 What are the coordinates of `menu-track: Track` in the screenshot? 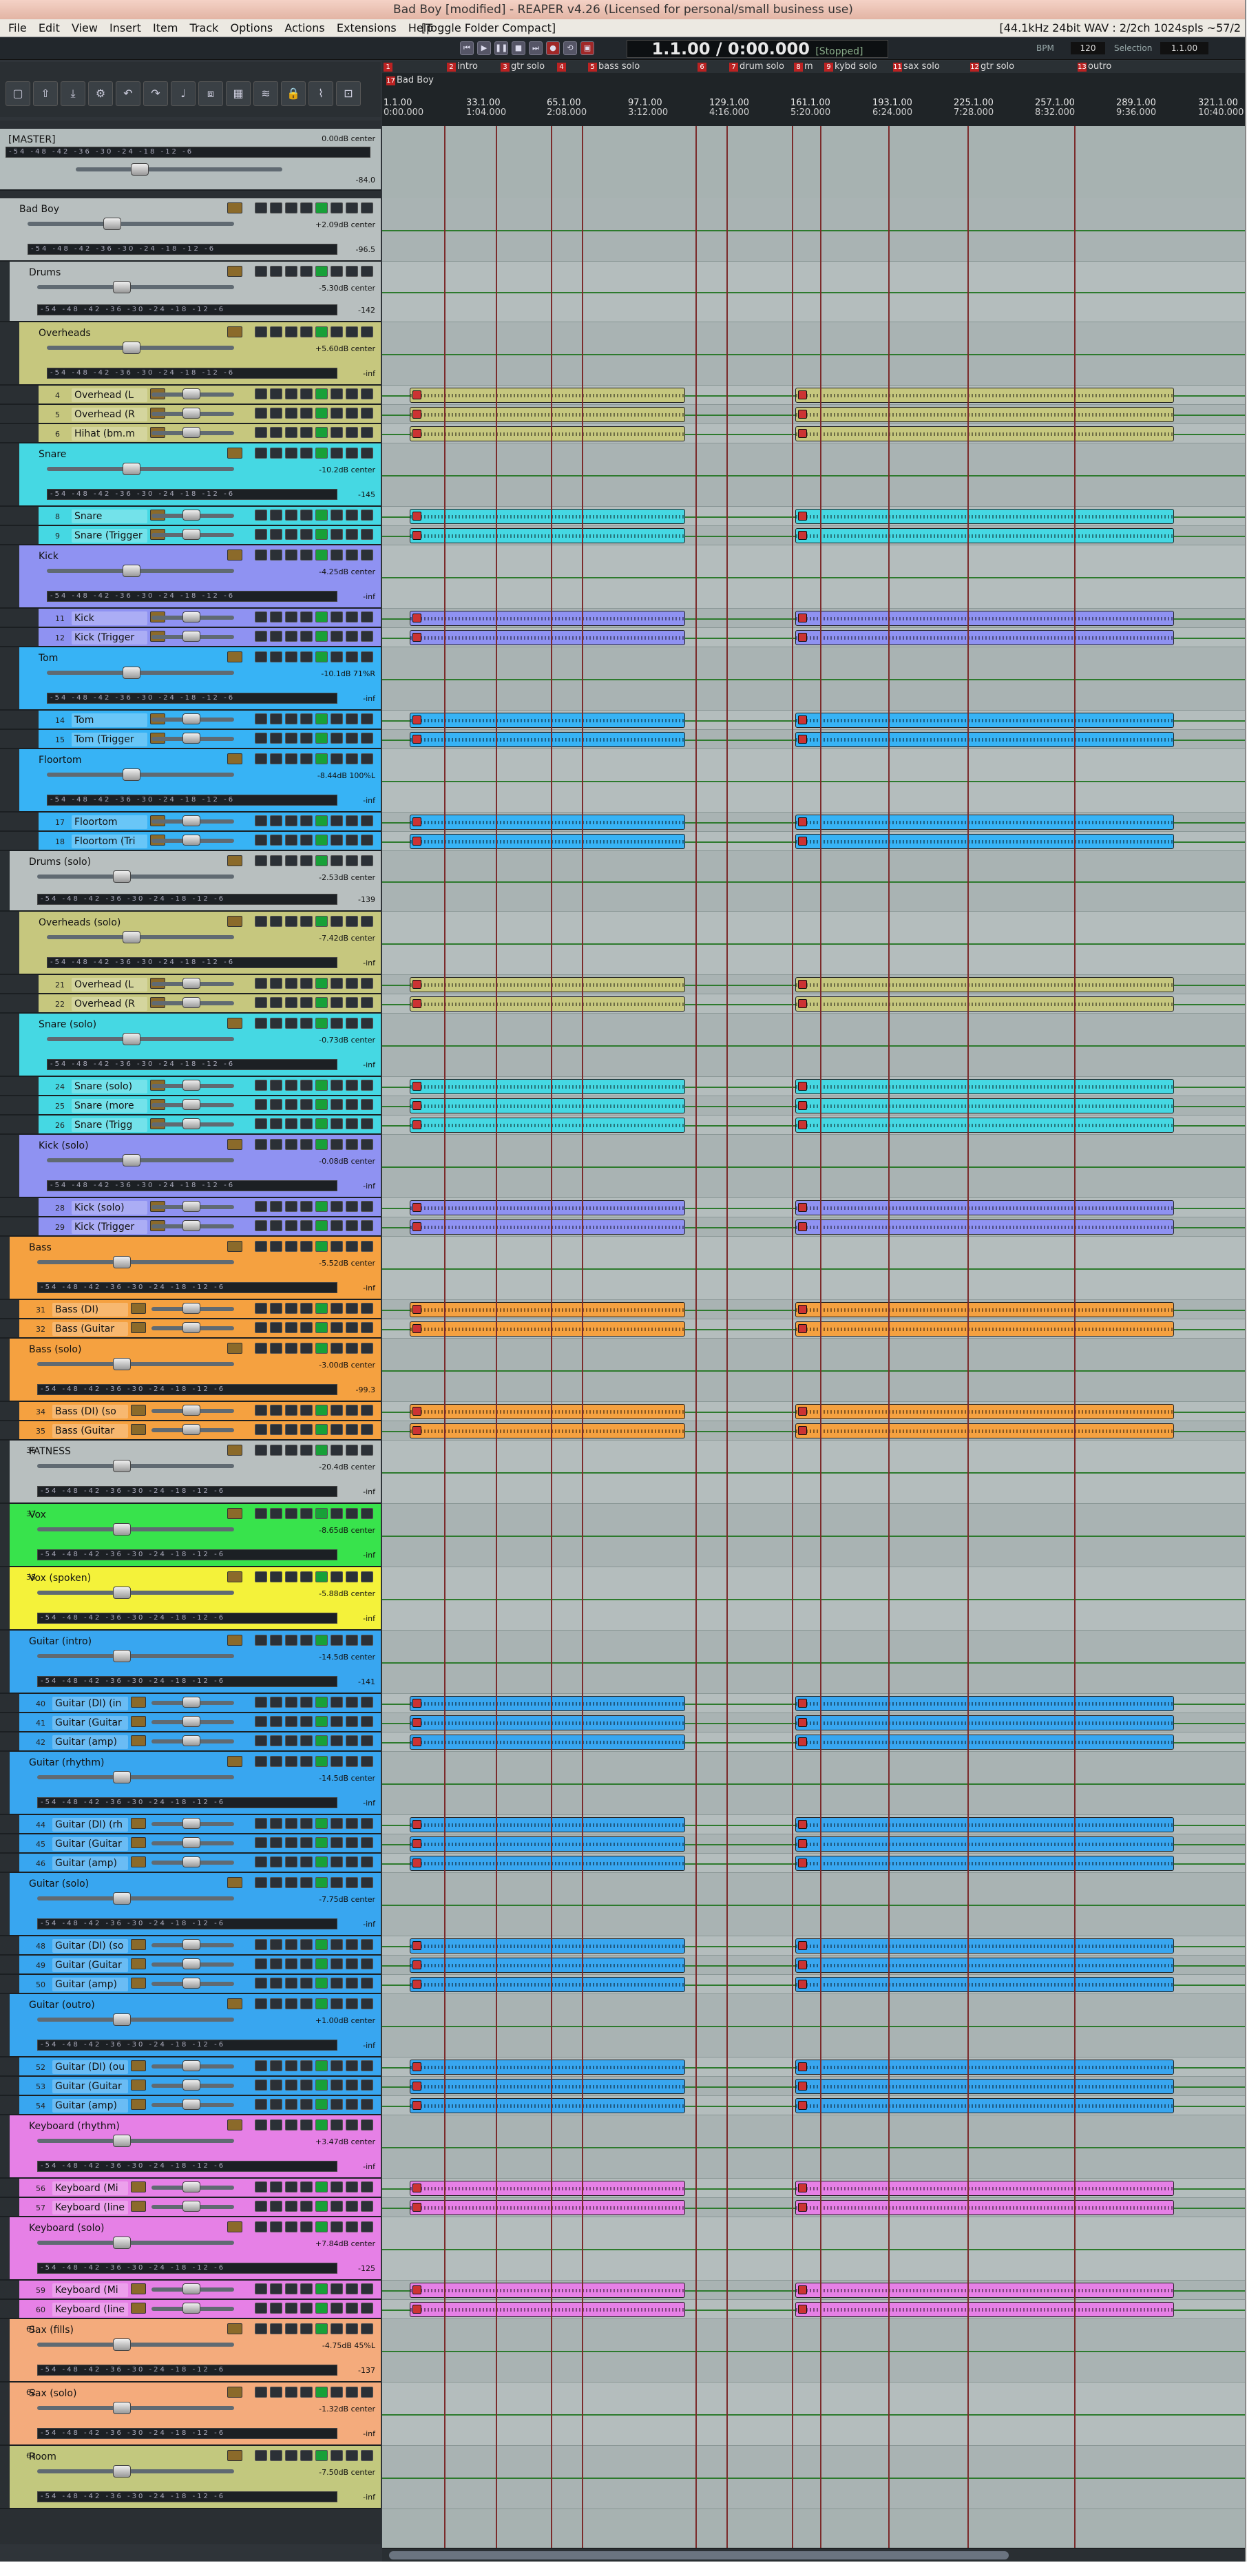 It's located at (204, 27).